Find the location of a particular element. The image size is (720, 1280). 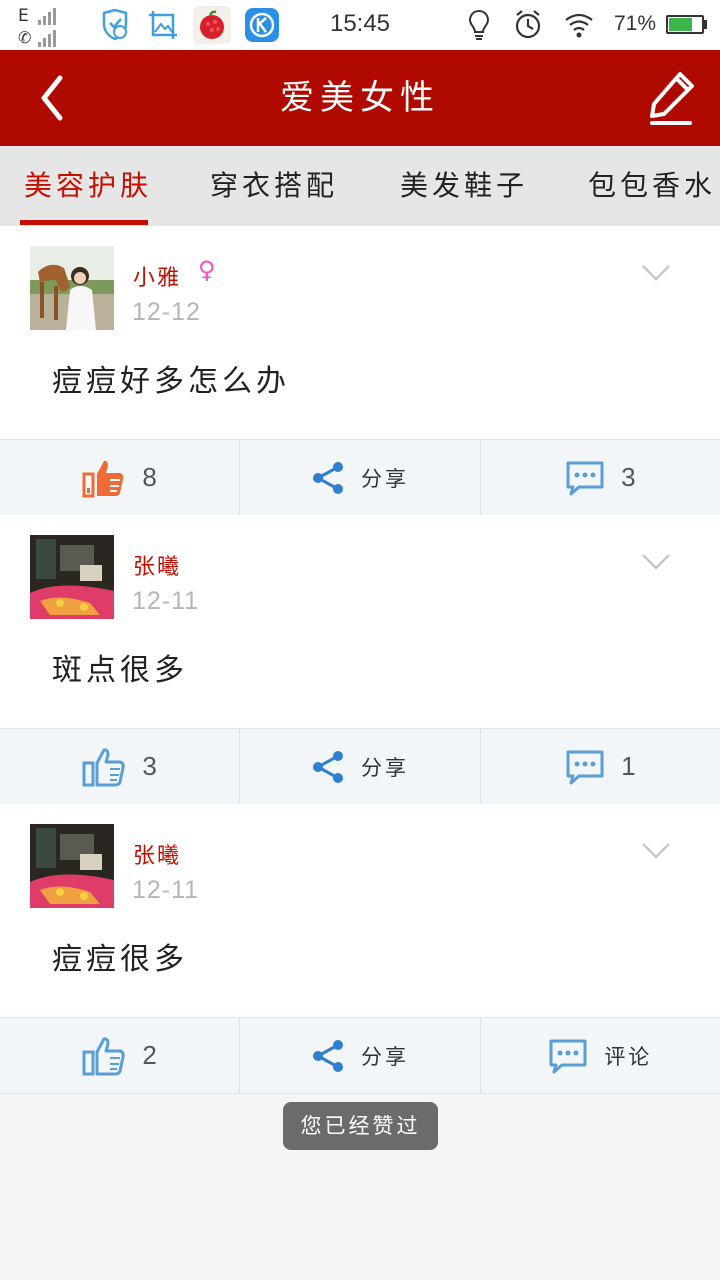

wifi-icon is located at coordinates (579, 25).